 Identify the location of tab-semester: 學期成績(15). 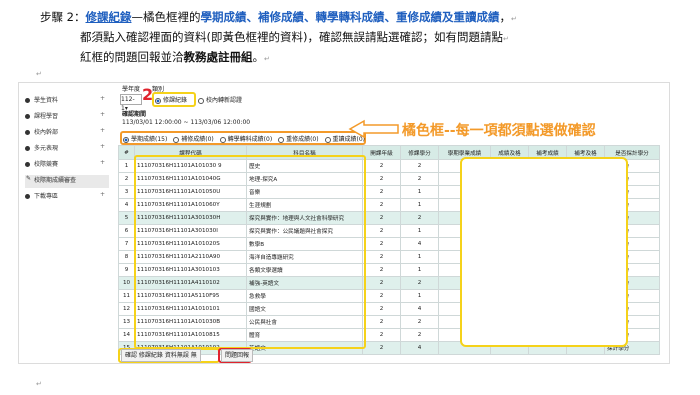
(145, 139).